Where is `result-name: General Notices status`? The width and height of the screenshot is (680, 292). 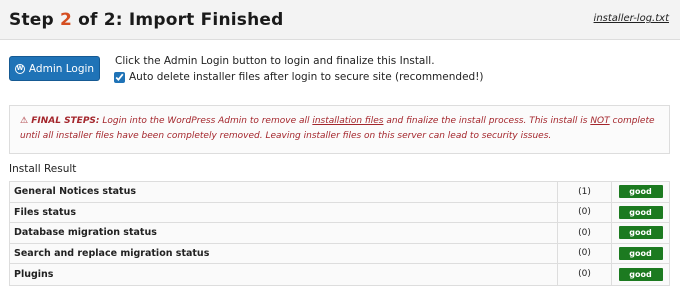
result-name: General Notices status is located at coordinates (284, 192).